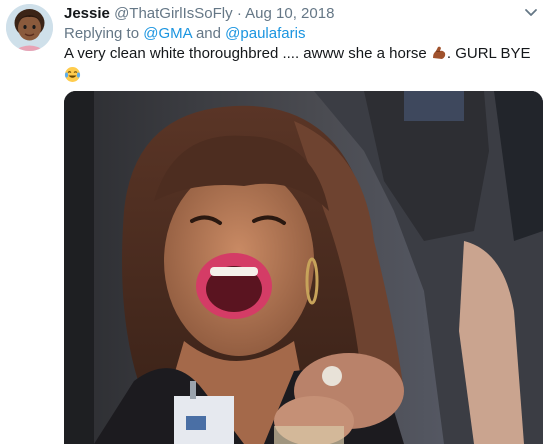 This screenshot has width=549, height=444. Describe the element at coordinates (531, 13) in the screenshot. I see `chevron-down-icon` at that location.